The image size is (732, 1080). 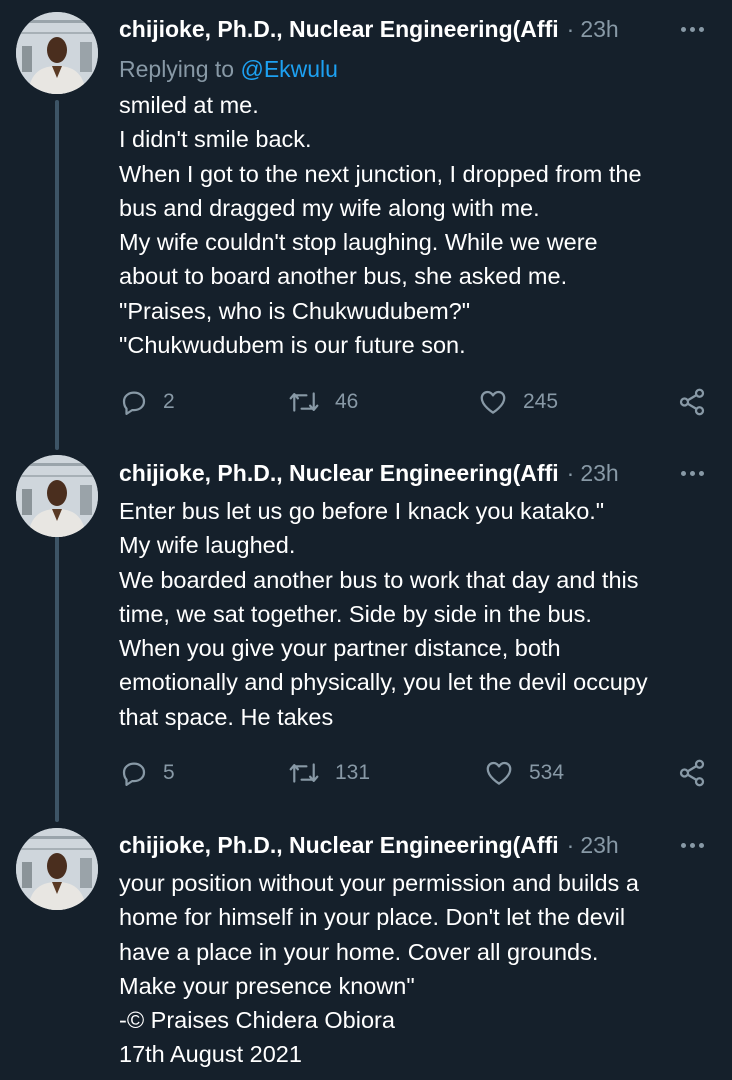 What do you see at coordinates (169, 401) in the screenshot?
I see `reply-count: 2` at bounding box center [169, 401].